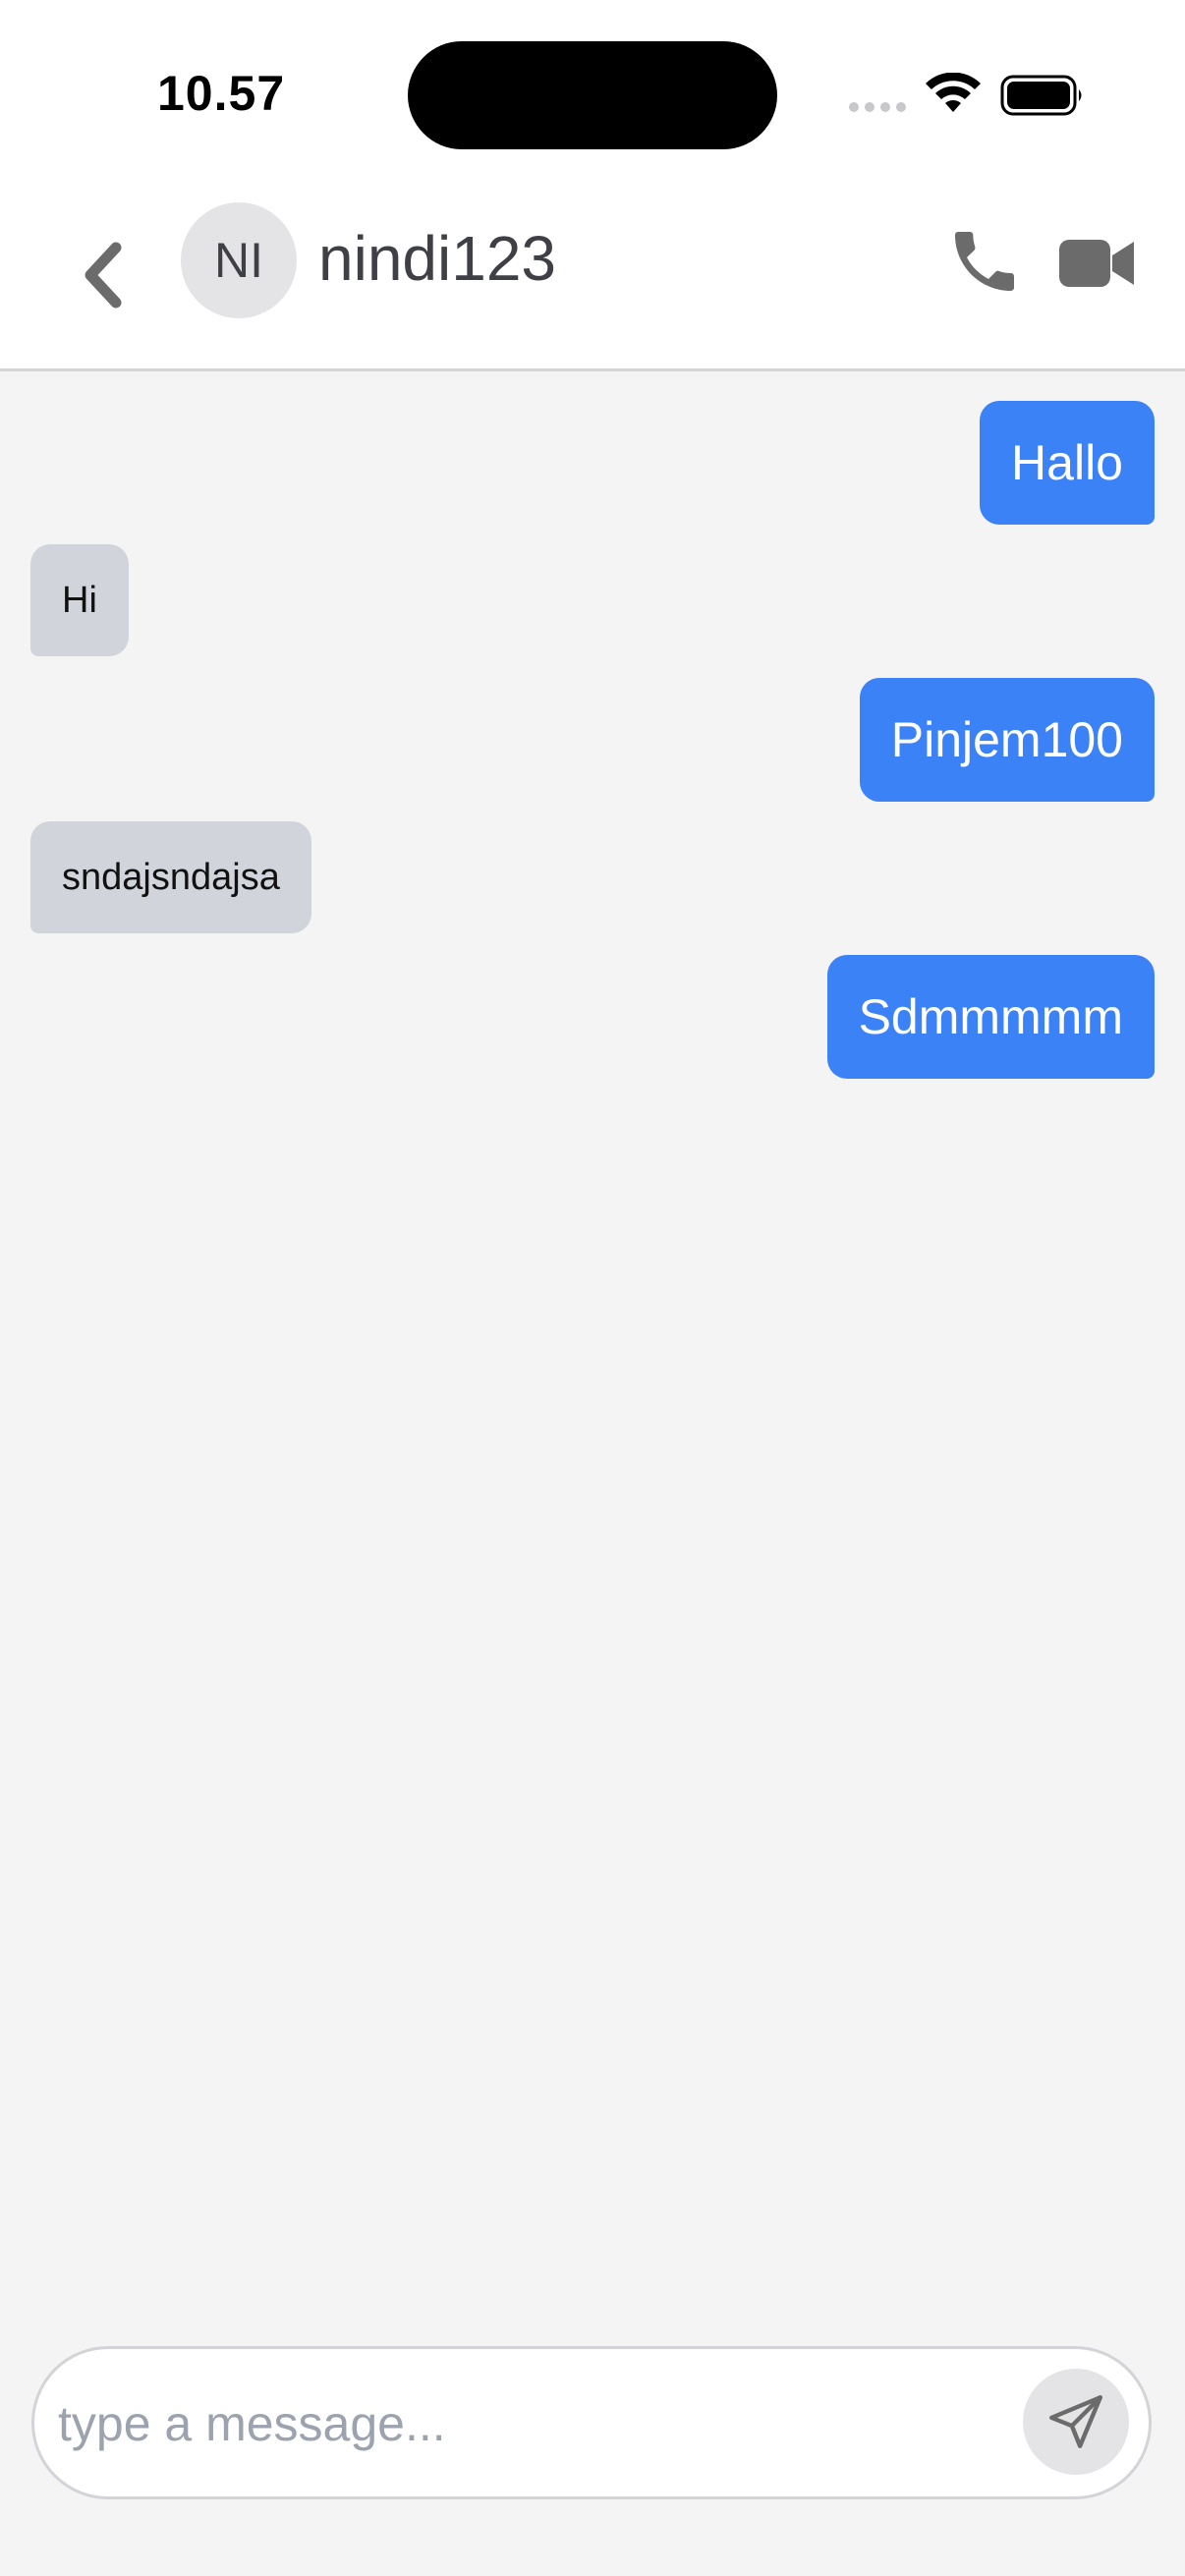  I want to click on status-bar: 10.57, so click(592, 88).